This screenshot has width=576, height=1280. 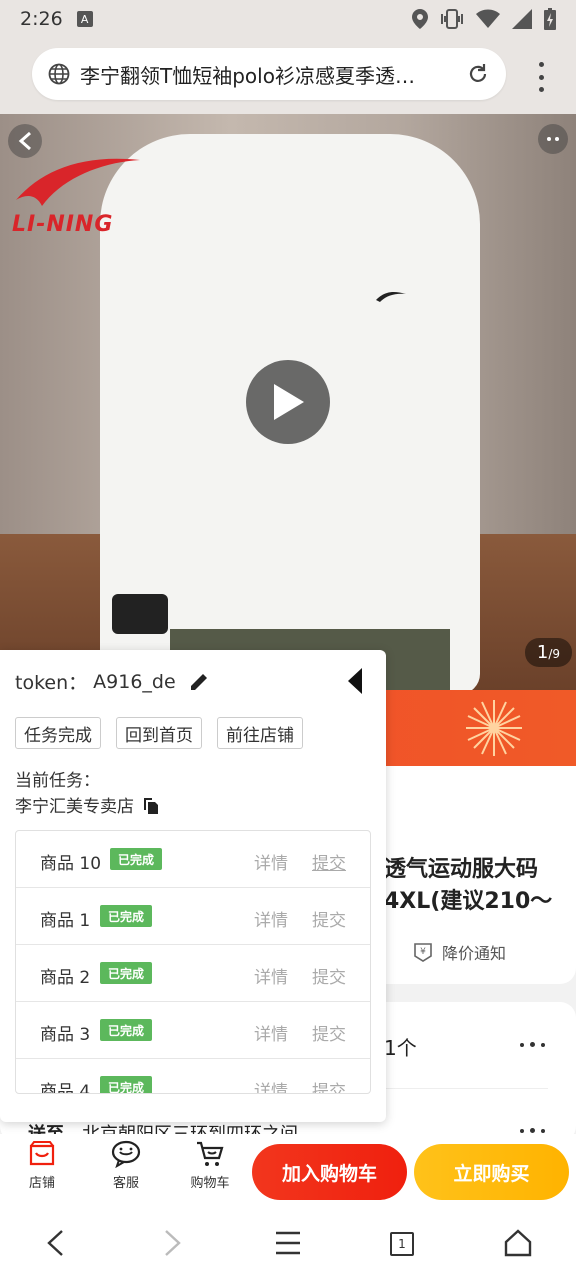 I want to click on back-to-home-button: 回到首页, so click(x=159, y=733).